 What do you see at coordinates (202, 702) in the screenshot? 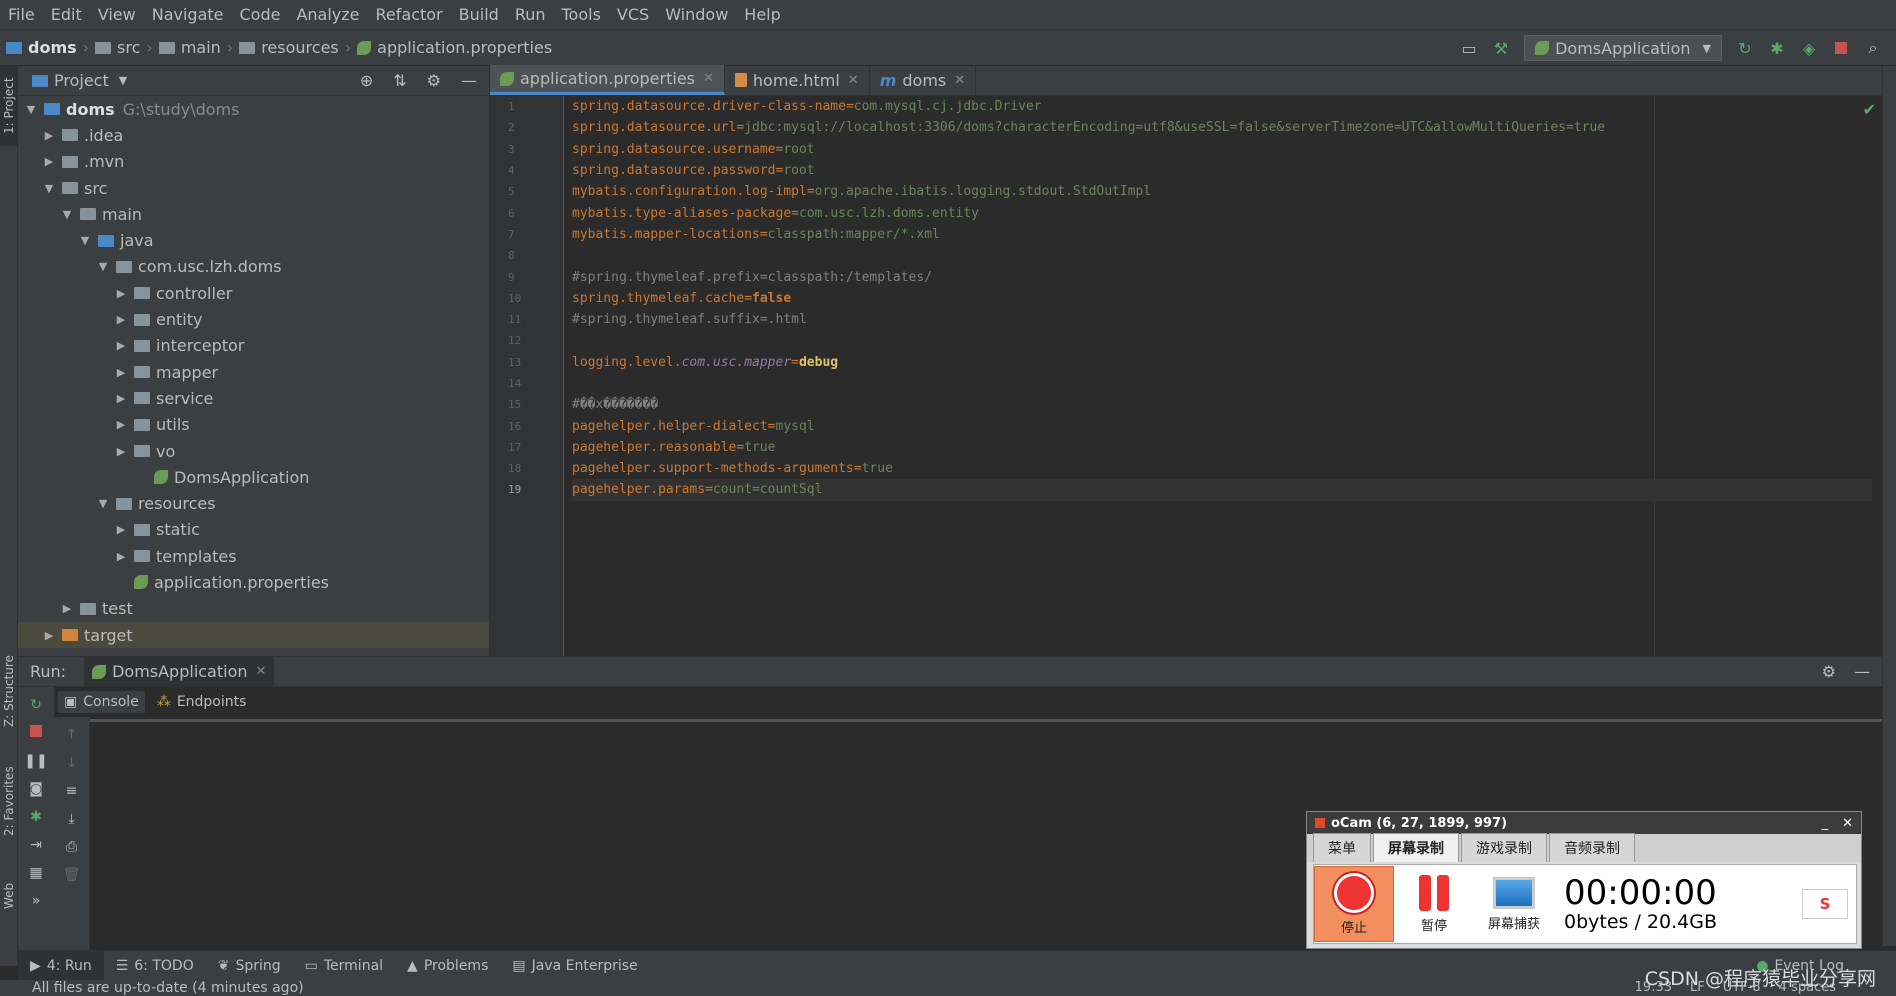
I see `endpoints-tab: ⁂ Endpoints` at bounding box center [202, 702].